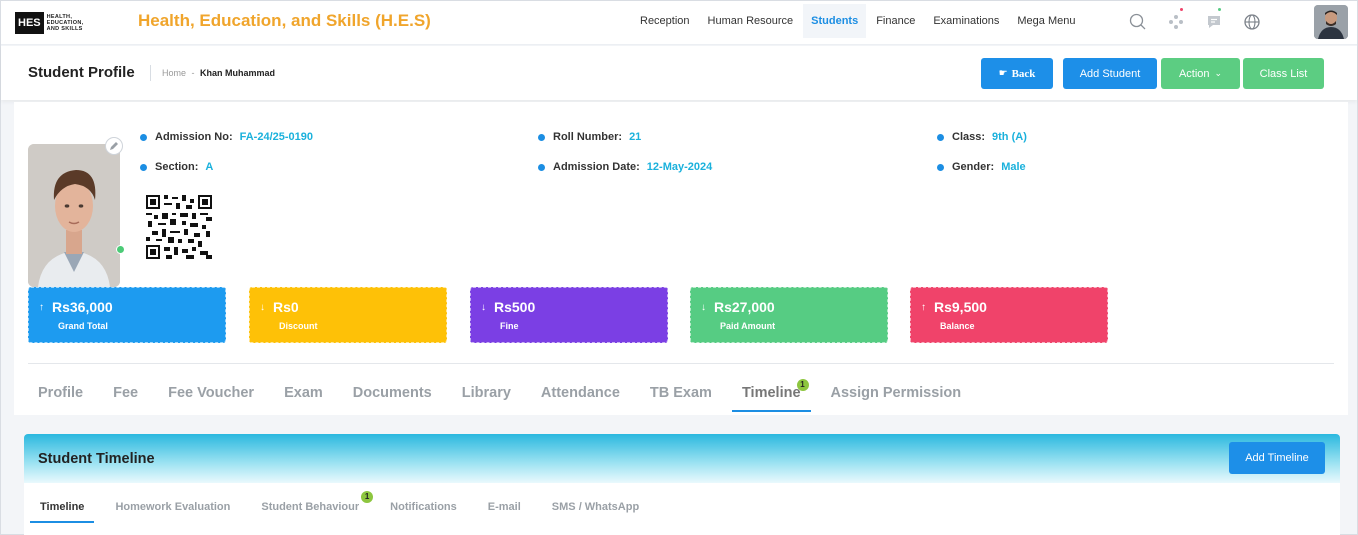  Describe the element at coordinates (966, 21) in the screenshot. I see `nav-item-examinations: Examinations` at that location.